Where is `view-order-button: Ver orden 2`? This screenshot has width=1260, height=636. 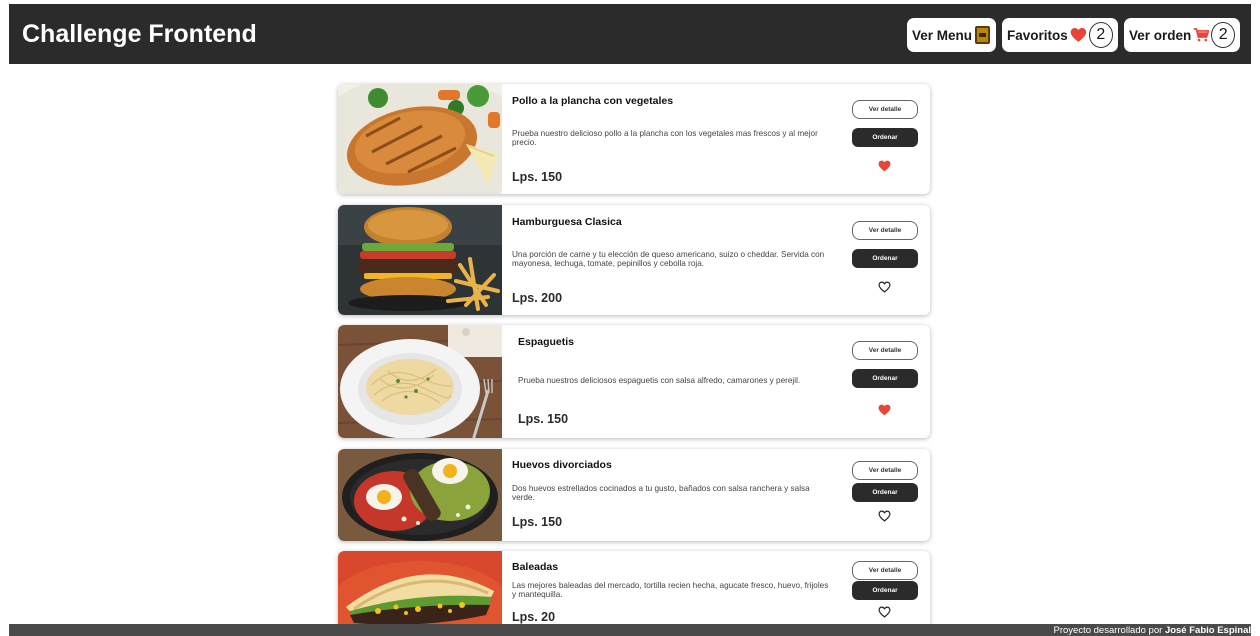
view-order-button: Ver orden 2 is located at coordinates (1182, 35).